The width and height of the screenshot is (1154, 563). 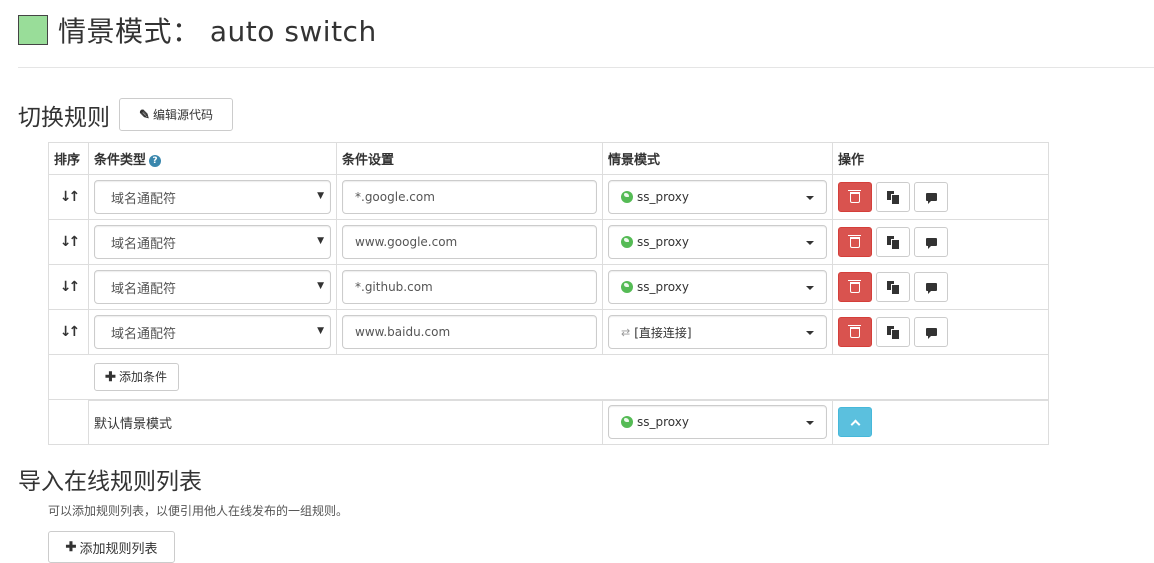 I want to click on help-icon: ?, so click(x=155, y=161).